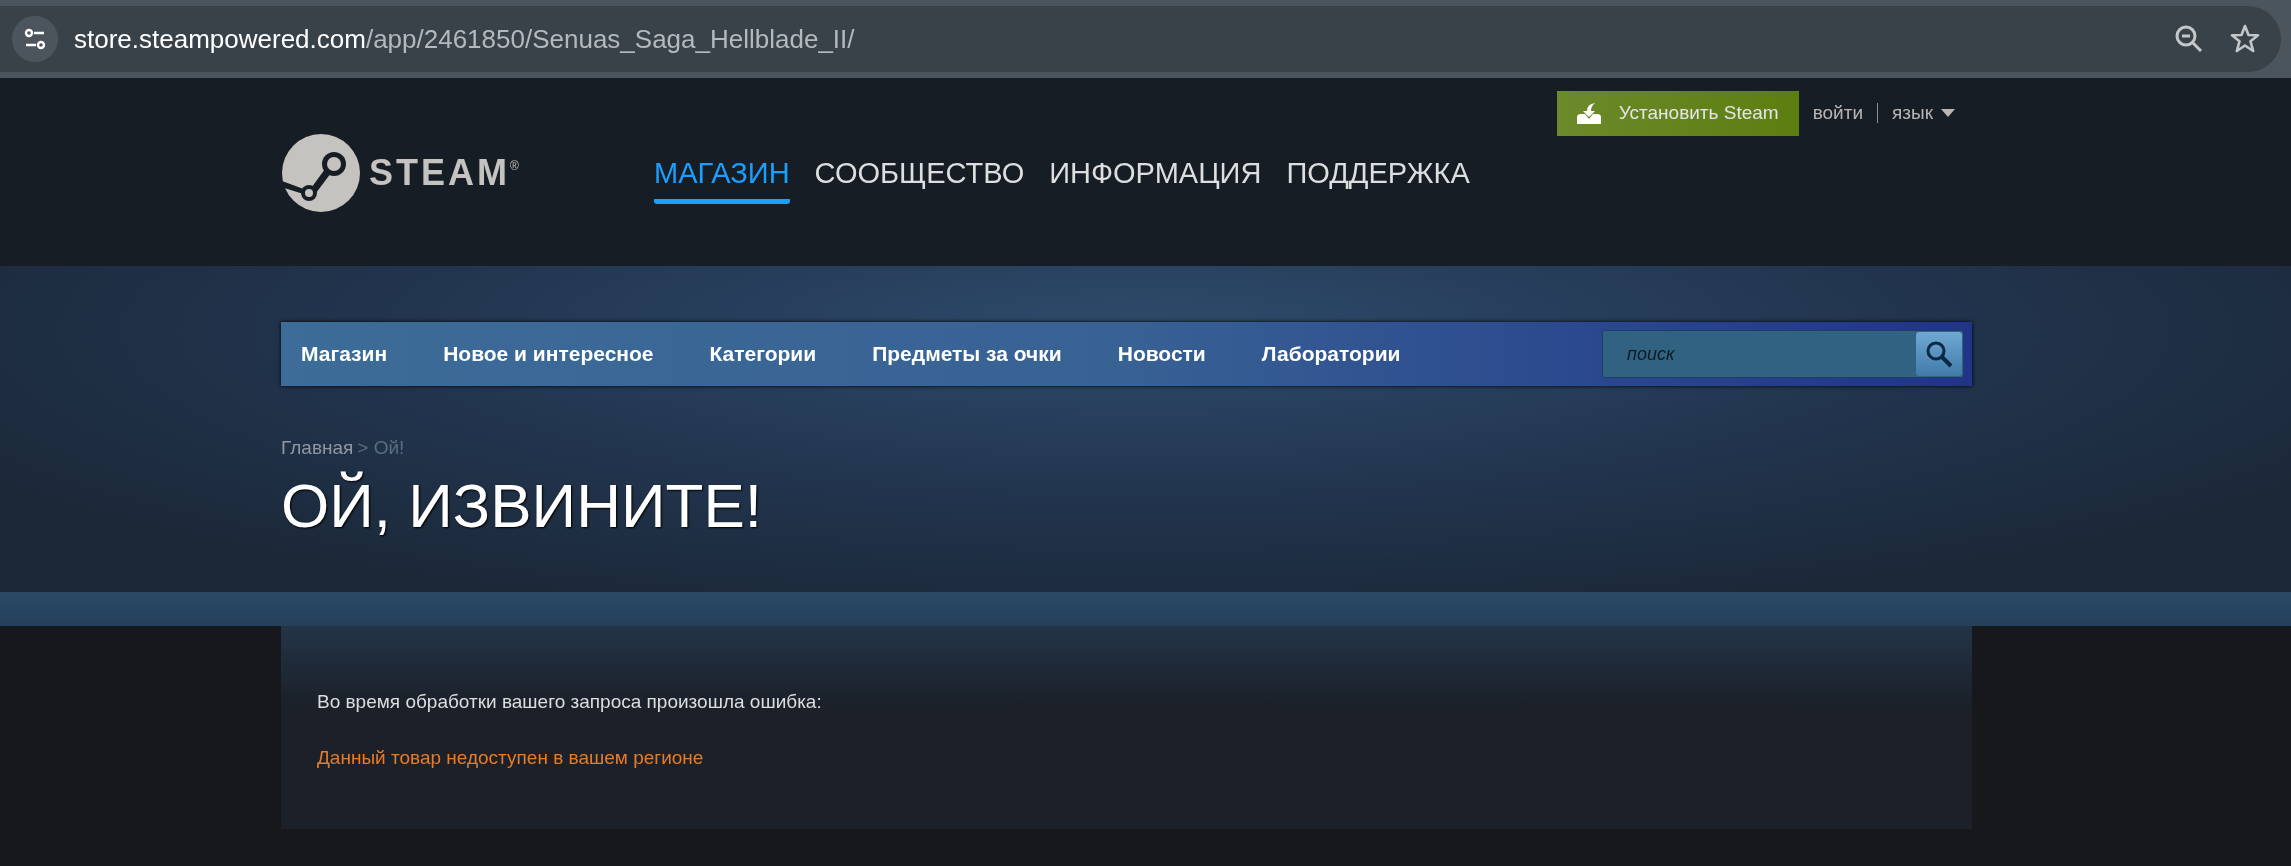 Image resolution: width=2291 pixels, height=866 pixels. I want to click on search-icon, so click(1939, 354).